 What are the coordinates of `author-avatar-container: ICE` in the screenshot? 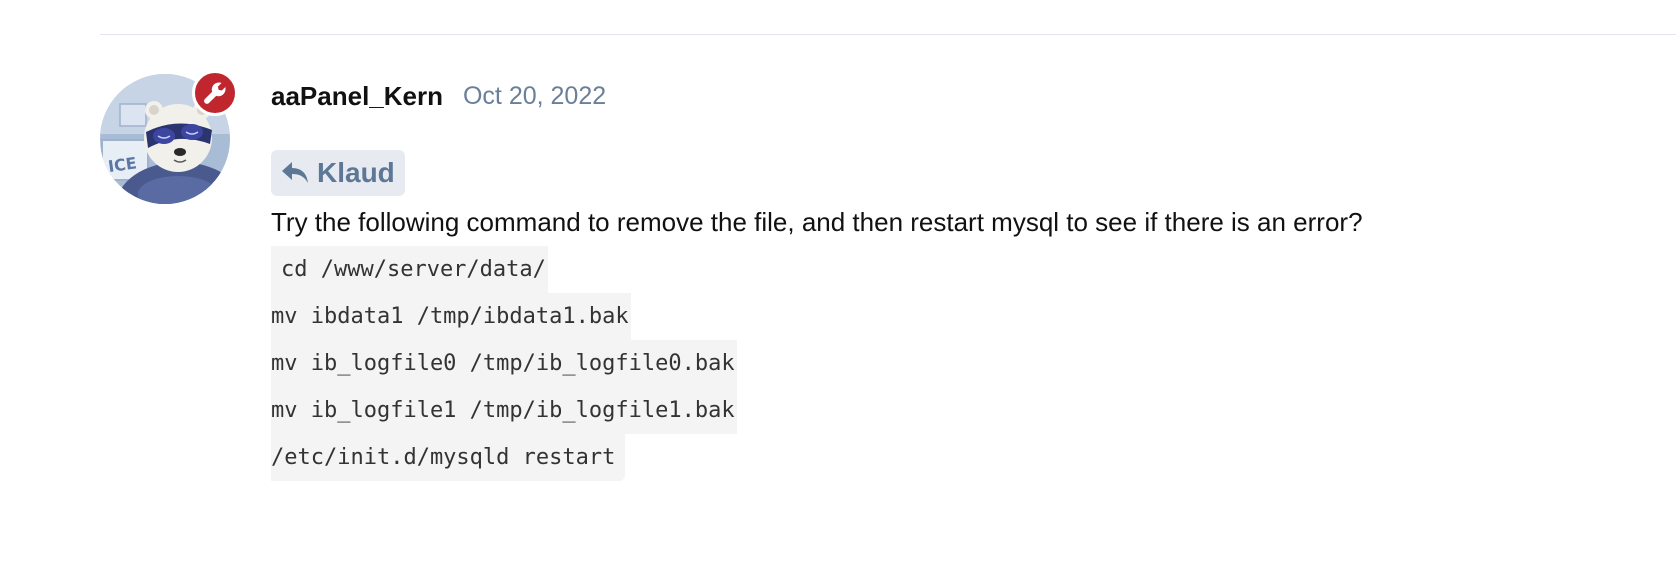 It's located at (169, 137).